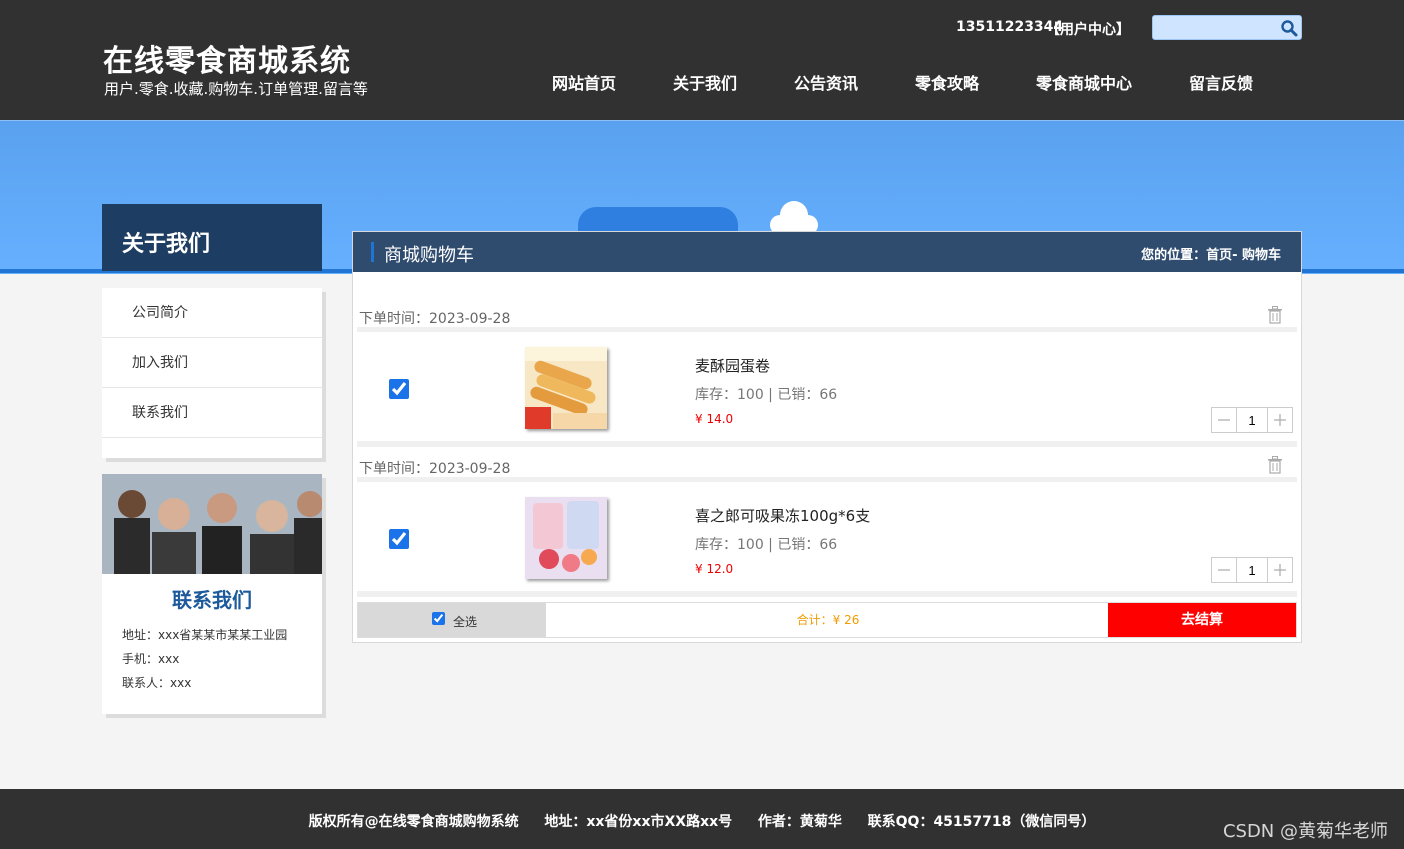 The image size is (1404, 849). What do you see at coordinates (1084, 82) in the screenshot?
I see `nav-shop-center: 零食商城中心` at bounding box center [1084, 82].